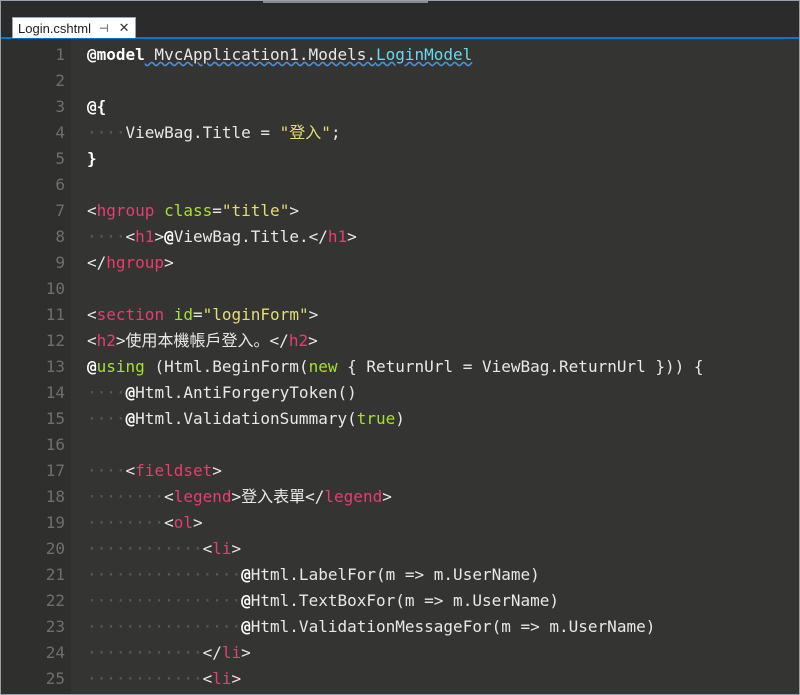 The height and width of the screenshot is (695, 800). What do you see at coordinates (323, 366) in the screenshot?
I see `code-token-kw2: new` at bounding box center [323, 366].